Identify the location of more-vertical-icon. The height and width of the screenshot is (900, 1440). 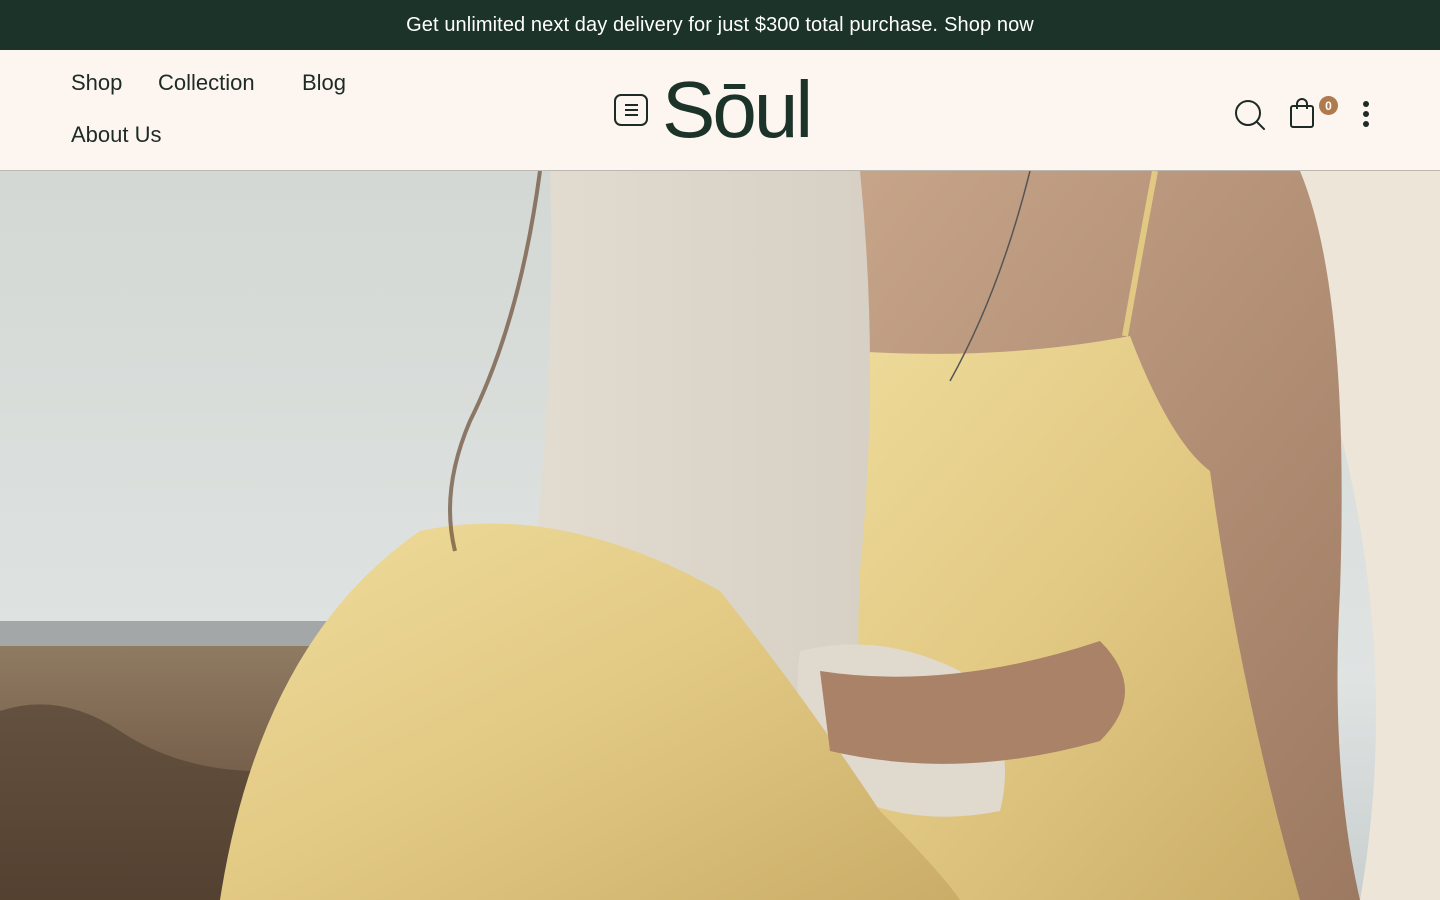
(1366, 114).